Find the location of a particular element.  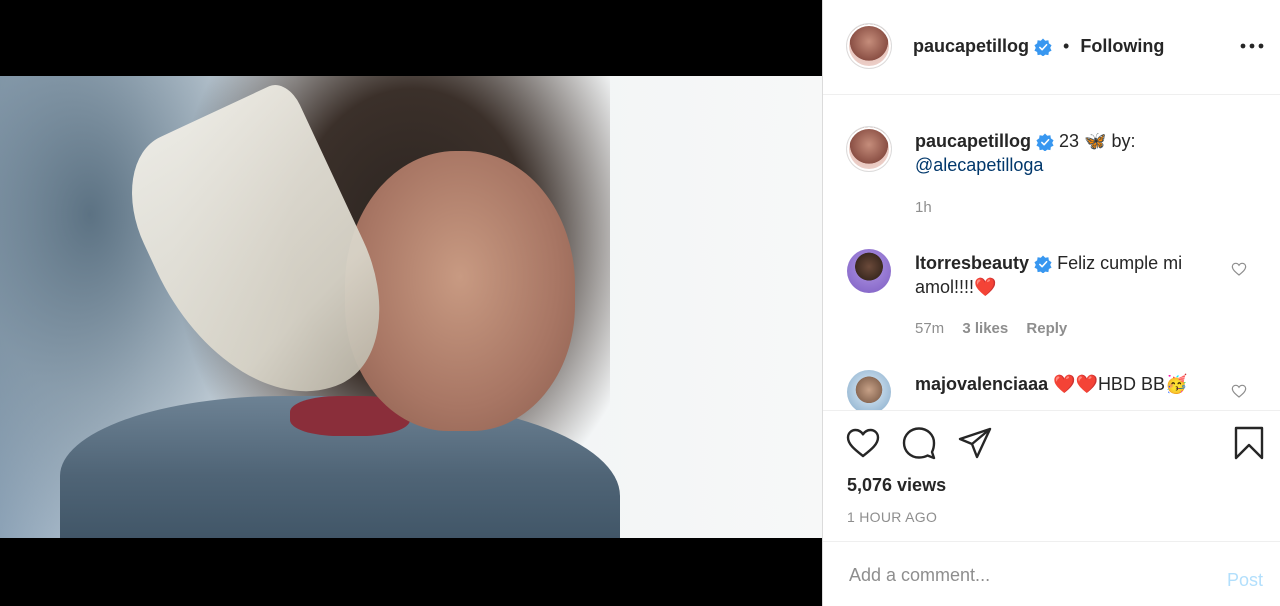

video-face is located at coordinates (460, 291).